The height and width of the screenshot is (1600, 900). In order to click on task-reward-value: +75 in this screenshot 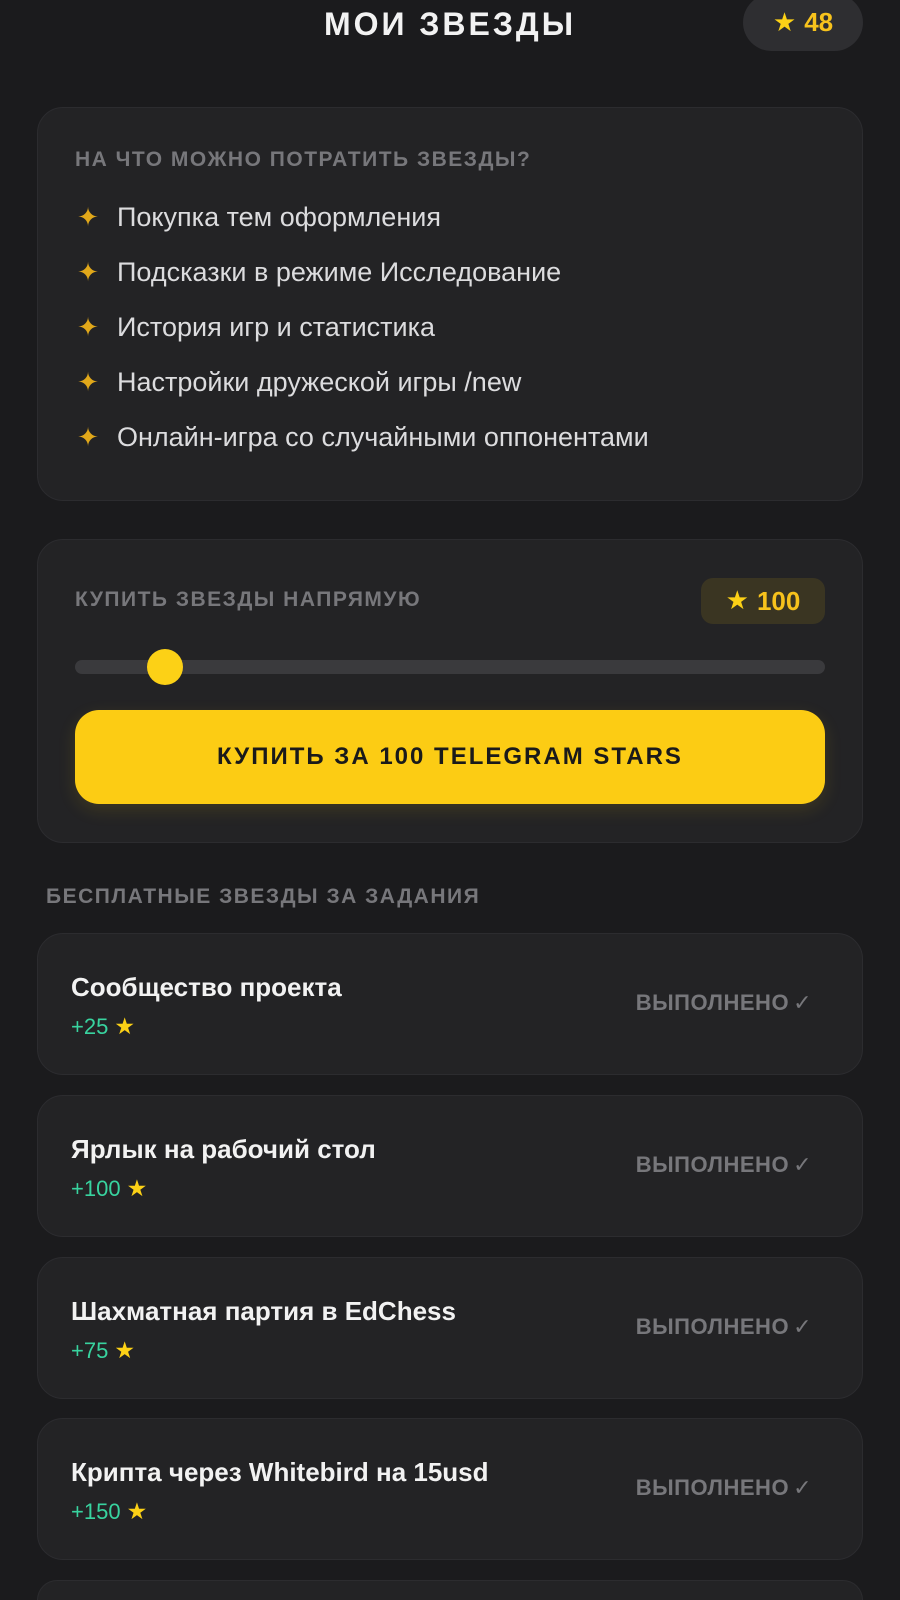, I will do `click(90, 1350)`.